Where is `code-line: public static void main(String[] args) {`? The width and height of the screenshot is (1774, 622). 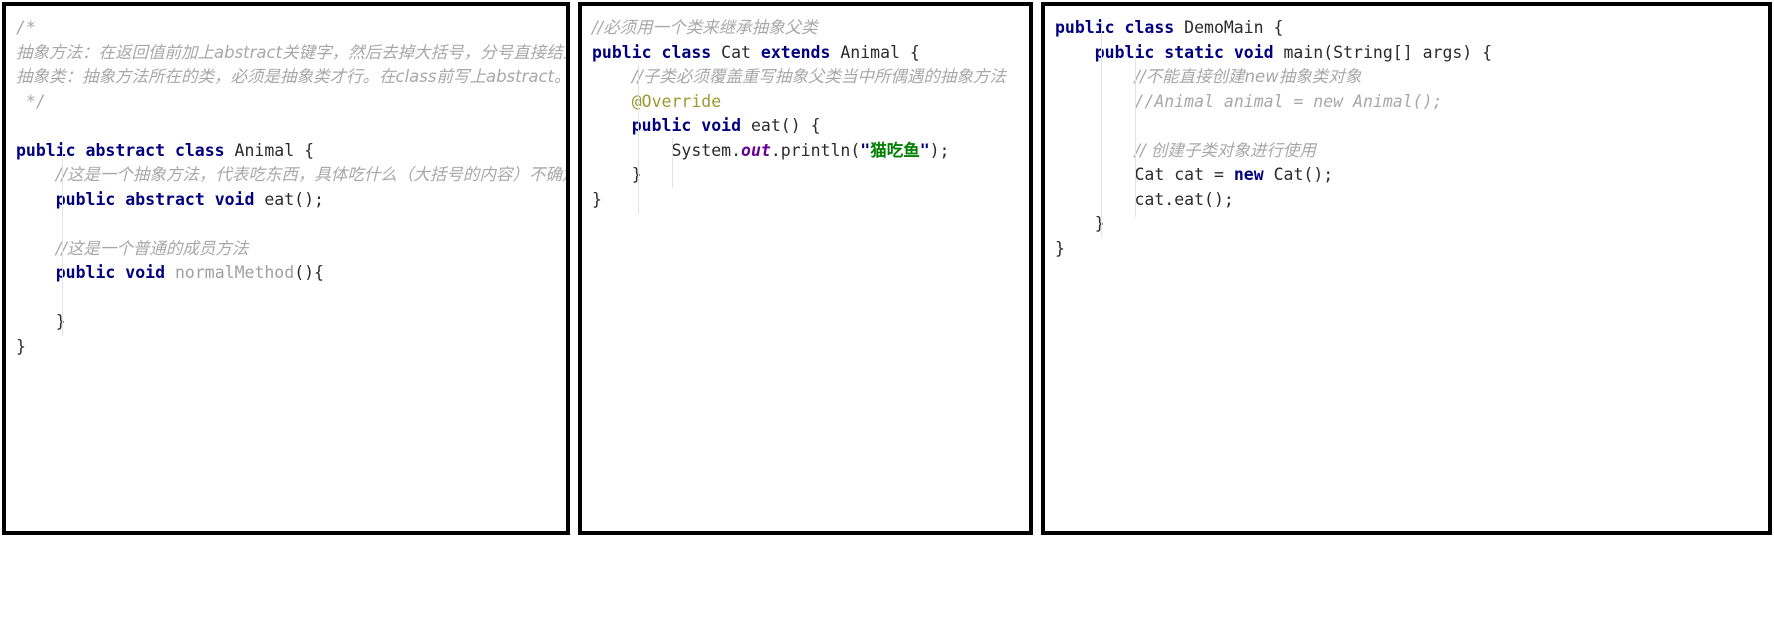 code-line: public static void main(String[] args) { is located at coordinates (1411, 53).